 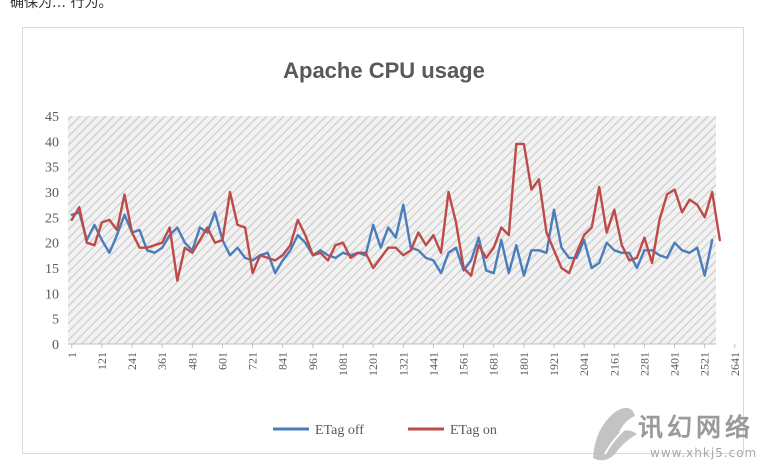 What do you see at coordinates (52, 269) in the screenshot?
I see `y-tick-label: 15` at bounding box center [52, 269].